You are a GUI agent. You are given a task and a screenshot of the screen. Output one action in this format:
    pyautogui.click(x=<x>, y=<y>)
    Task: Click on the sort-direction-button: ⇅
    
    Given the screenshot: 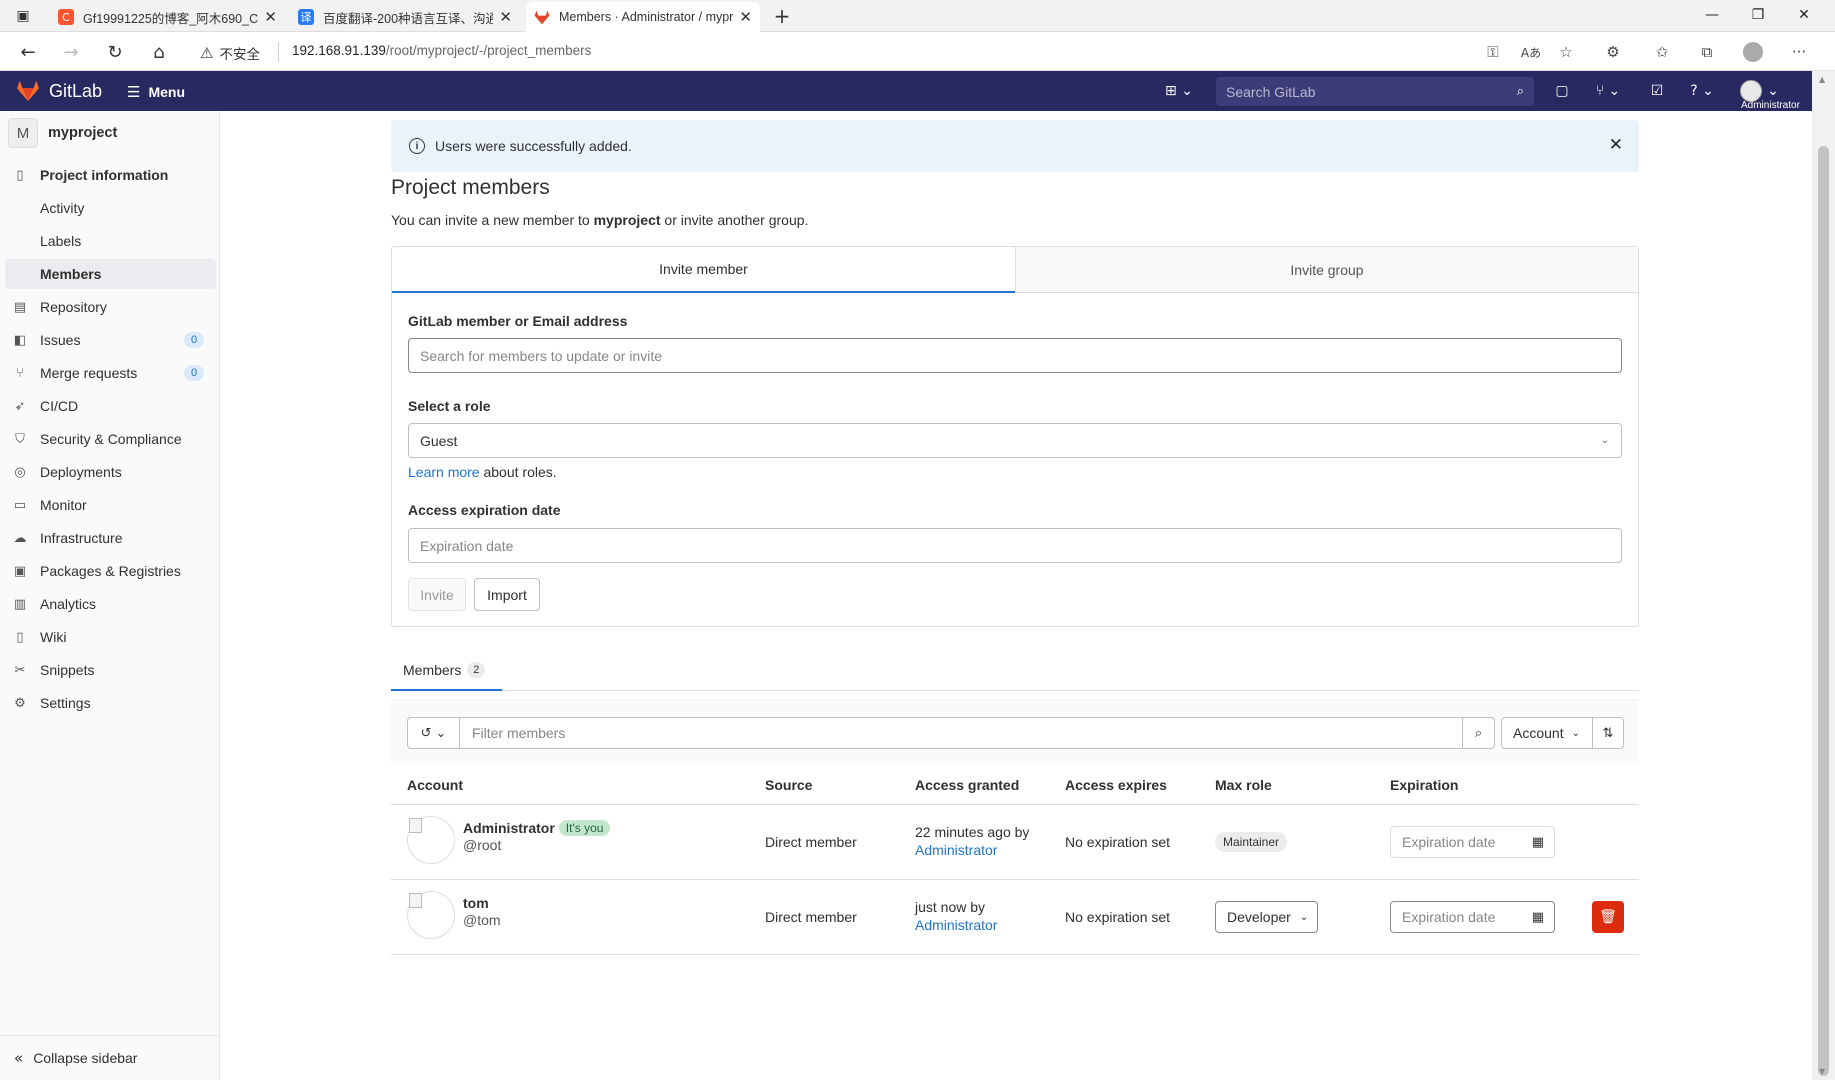 What is the action you would take?
    pyautogui.click(x=1608, y=733)
    